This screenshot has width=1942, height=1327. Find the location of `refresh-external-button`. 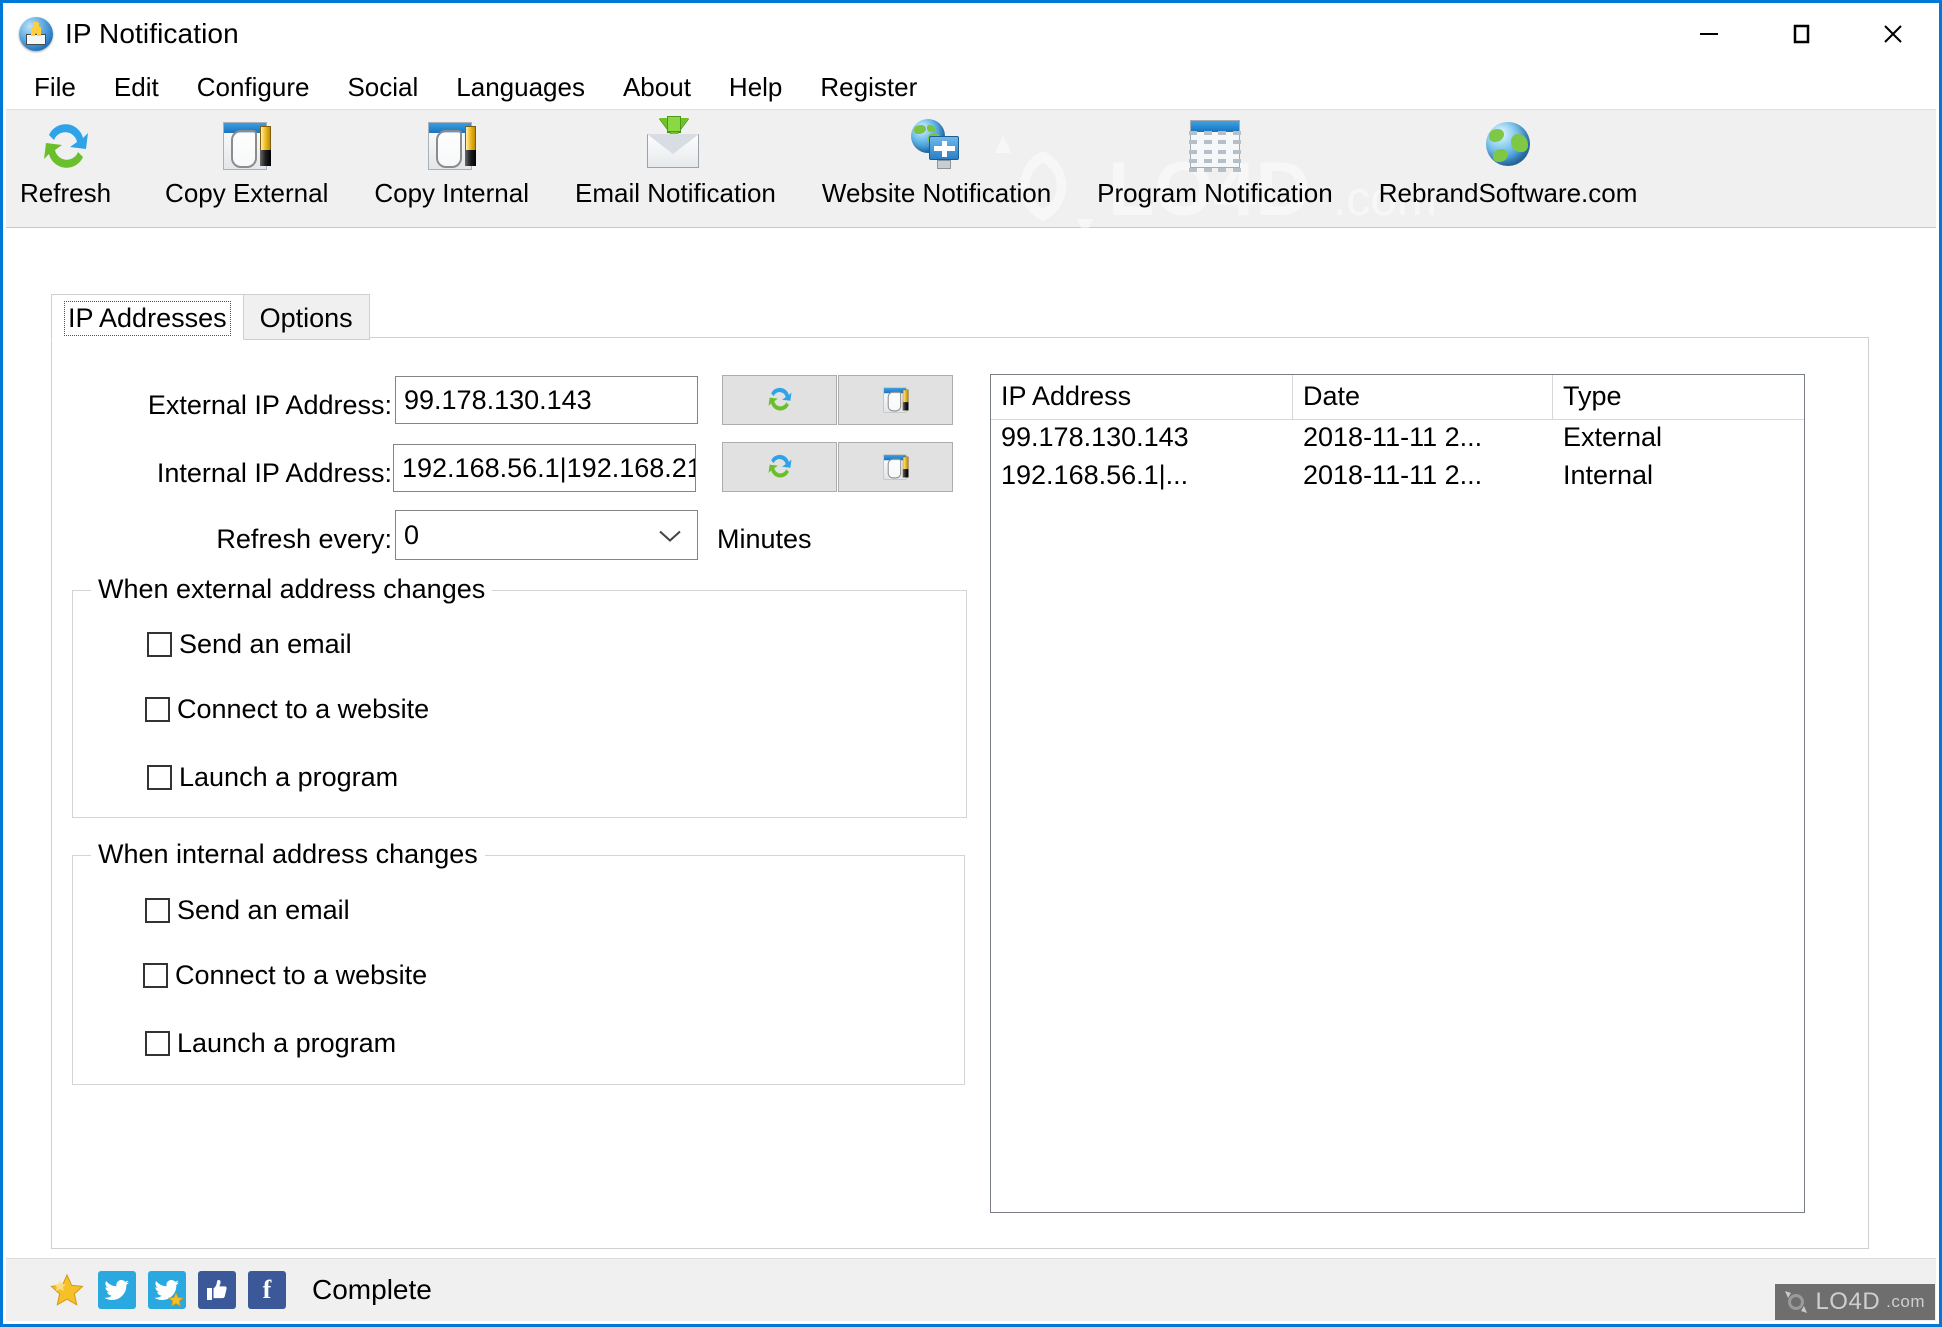

refresh-external-button is located at coordinates (779, 400).